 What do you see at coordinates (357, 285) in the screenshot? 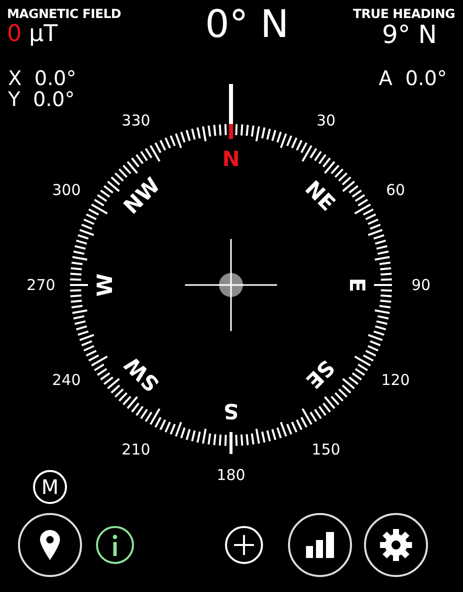
I see `cardinal-label: E` at bounding box center [357, 285].